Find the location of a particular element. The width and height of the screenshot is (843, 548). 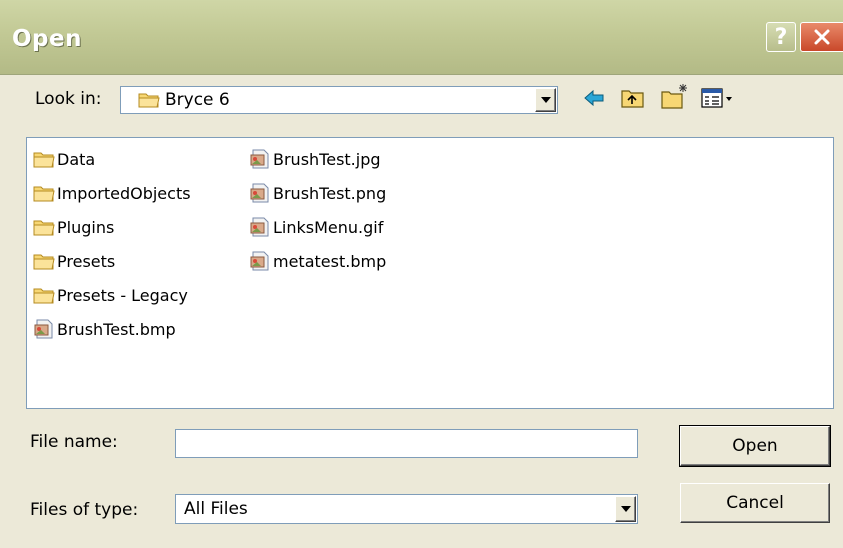

title-bar: Open ? is located at coordinates (421, 37).